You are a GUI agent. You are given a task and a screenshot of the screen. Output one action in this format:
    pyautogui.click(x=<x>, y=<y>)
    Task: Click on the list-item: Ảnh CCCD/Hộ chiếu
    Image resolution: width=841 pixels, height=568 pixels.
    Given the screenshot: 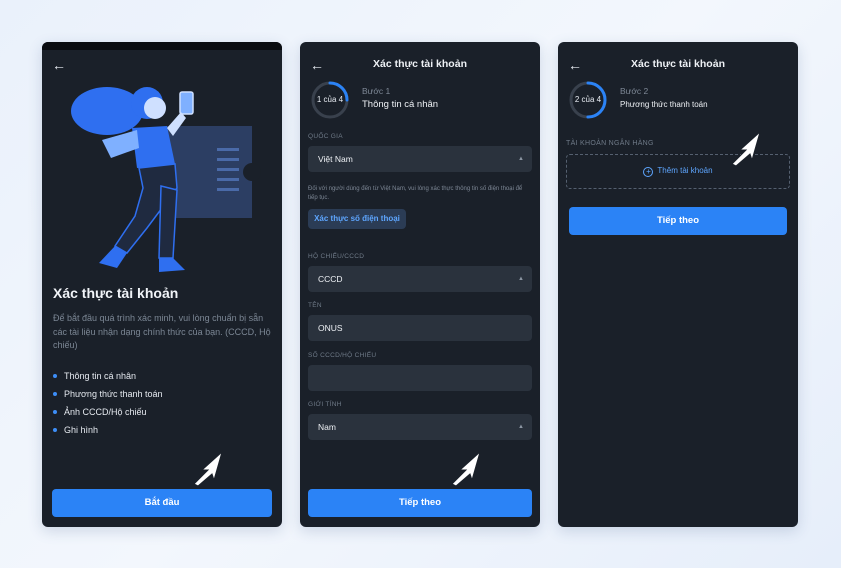 What is the action you would take?
    pyautogui.click(x=108, y=412)
    